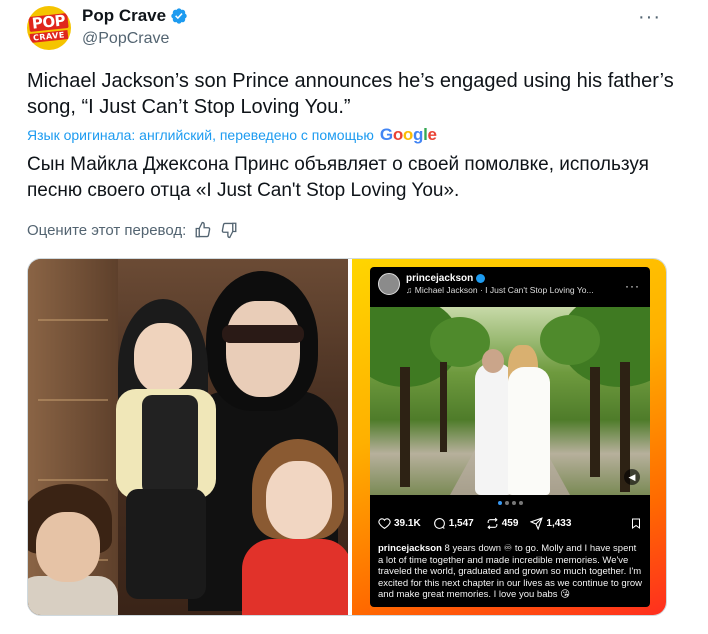  I want to click on author-display-name: Pop Crave, so click(124, 16).